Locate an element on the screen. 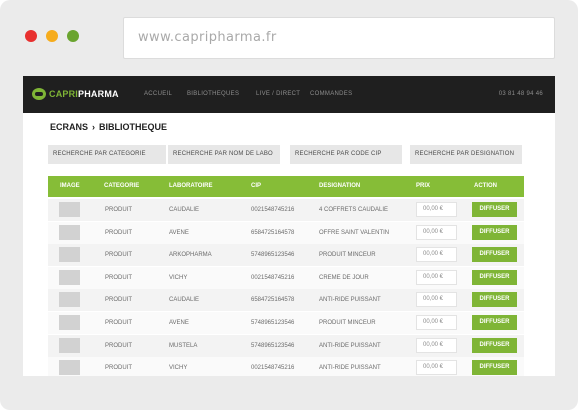 The width and height of the screenshot is (578, 410). header-prix: PRIX is located at coordinates (423, 186).